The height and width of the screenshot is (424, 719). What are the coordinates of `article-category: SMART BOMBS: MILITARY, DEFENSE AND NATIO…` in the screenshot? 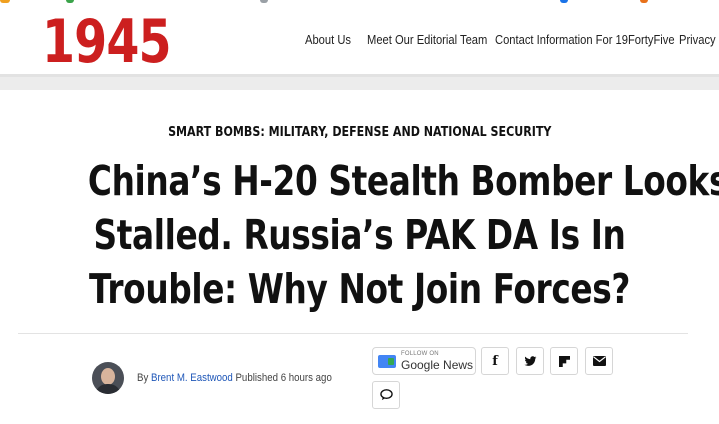 It's located at (359, 132).